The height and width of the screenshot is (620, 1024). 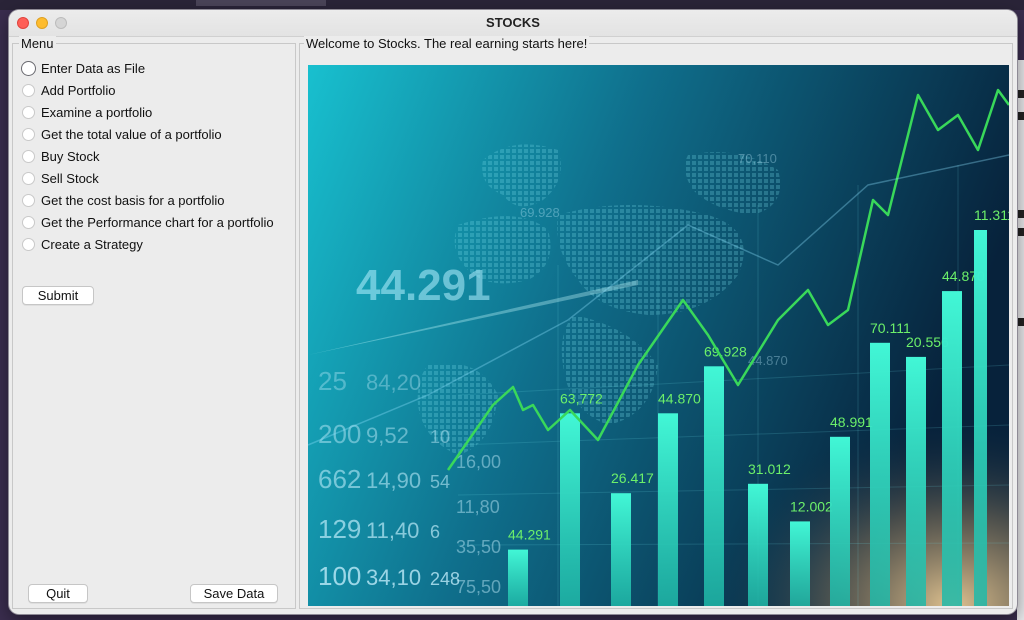 What do you see at coordinates (769, 469) in the screenshot?
I see `bar-value-label: 31.012` at bounding box center [769, 469].